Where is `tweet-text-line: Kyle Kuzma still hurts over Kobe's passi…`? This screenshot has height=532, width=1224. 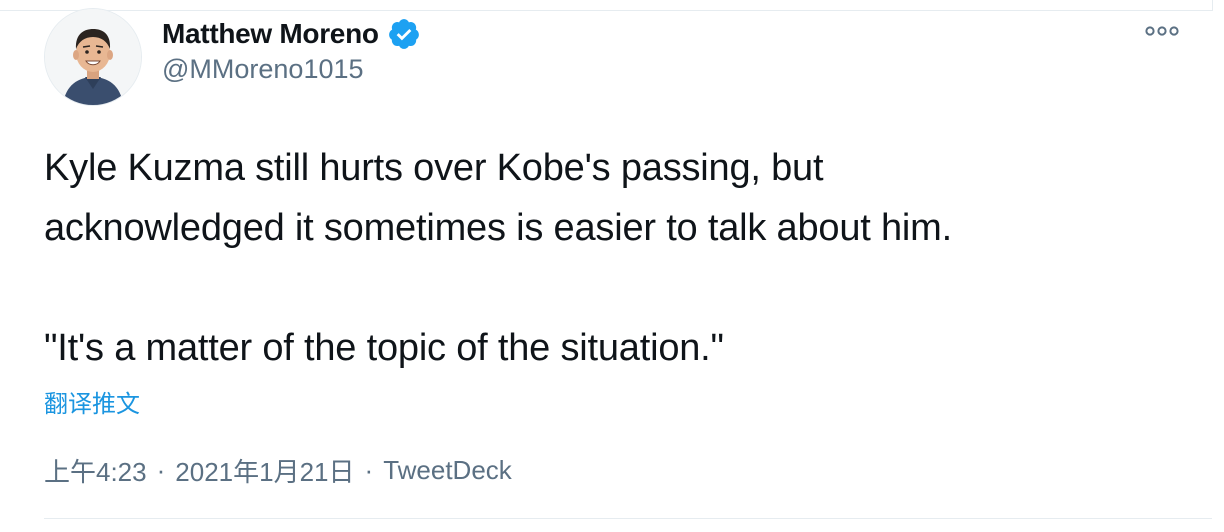
tweet-text-line: Kyle Kuzma still hurts over Kobe's passi… is located at coordinates (434, 168).